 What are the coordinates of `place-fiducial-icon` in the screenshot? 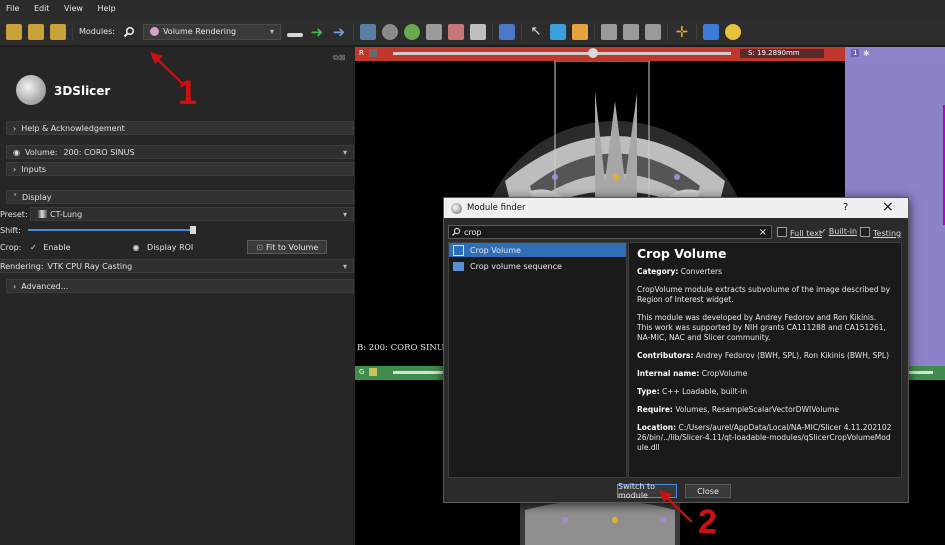 It's located at (557, 31).